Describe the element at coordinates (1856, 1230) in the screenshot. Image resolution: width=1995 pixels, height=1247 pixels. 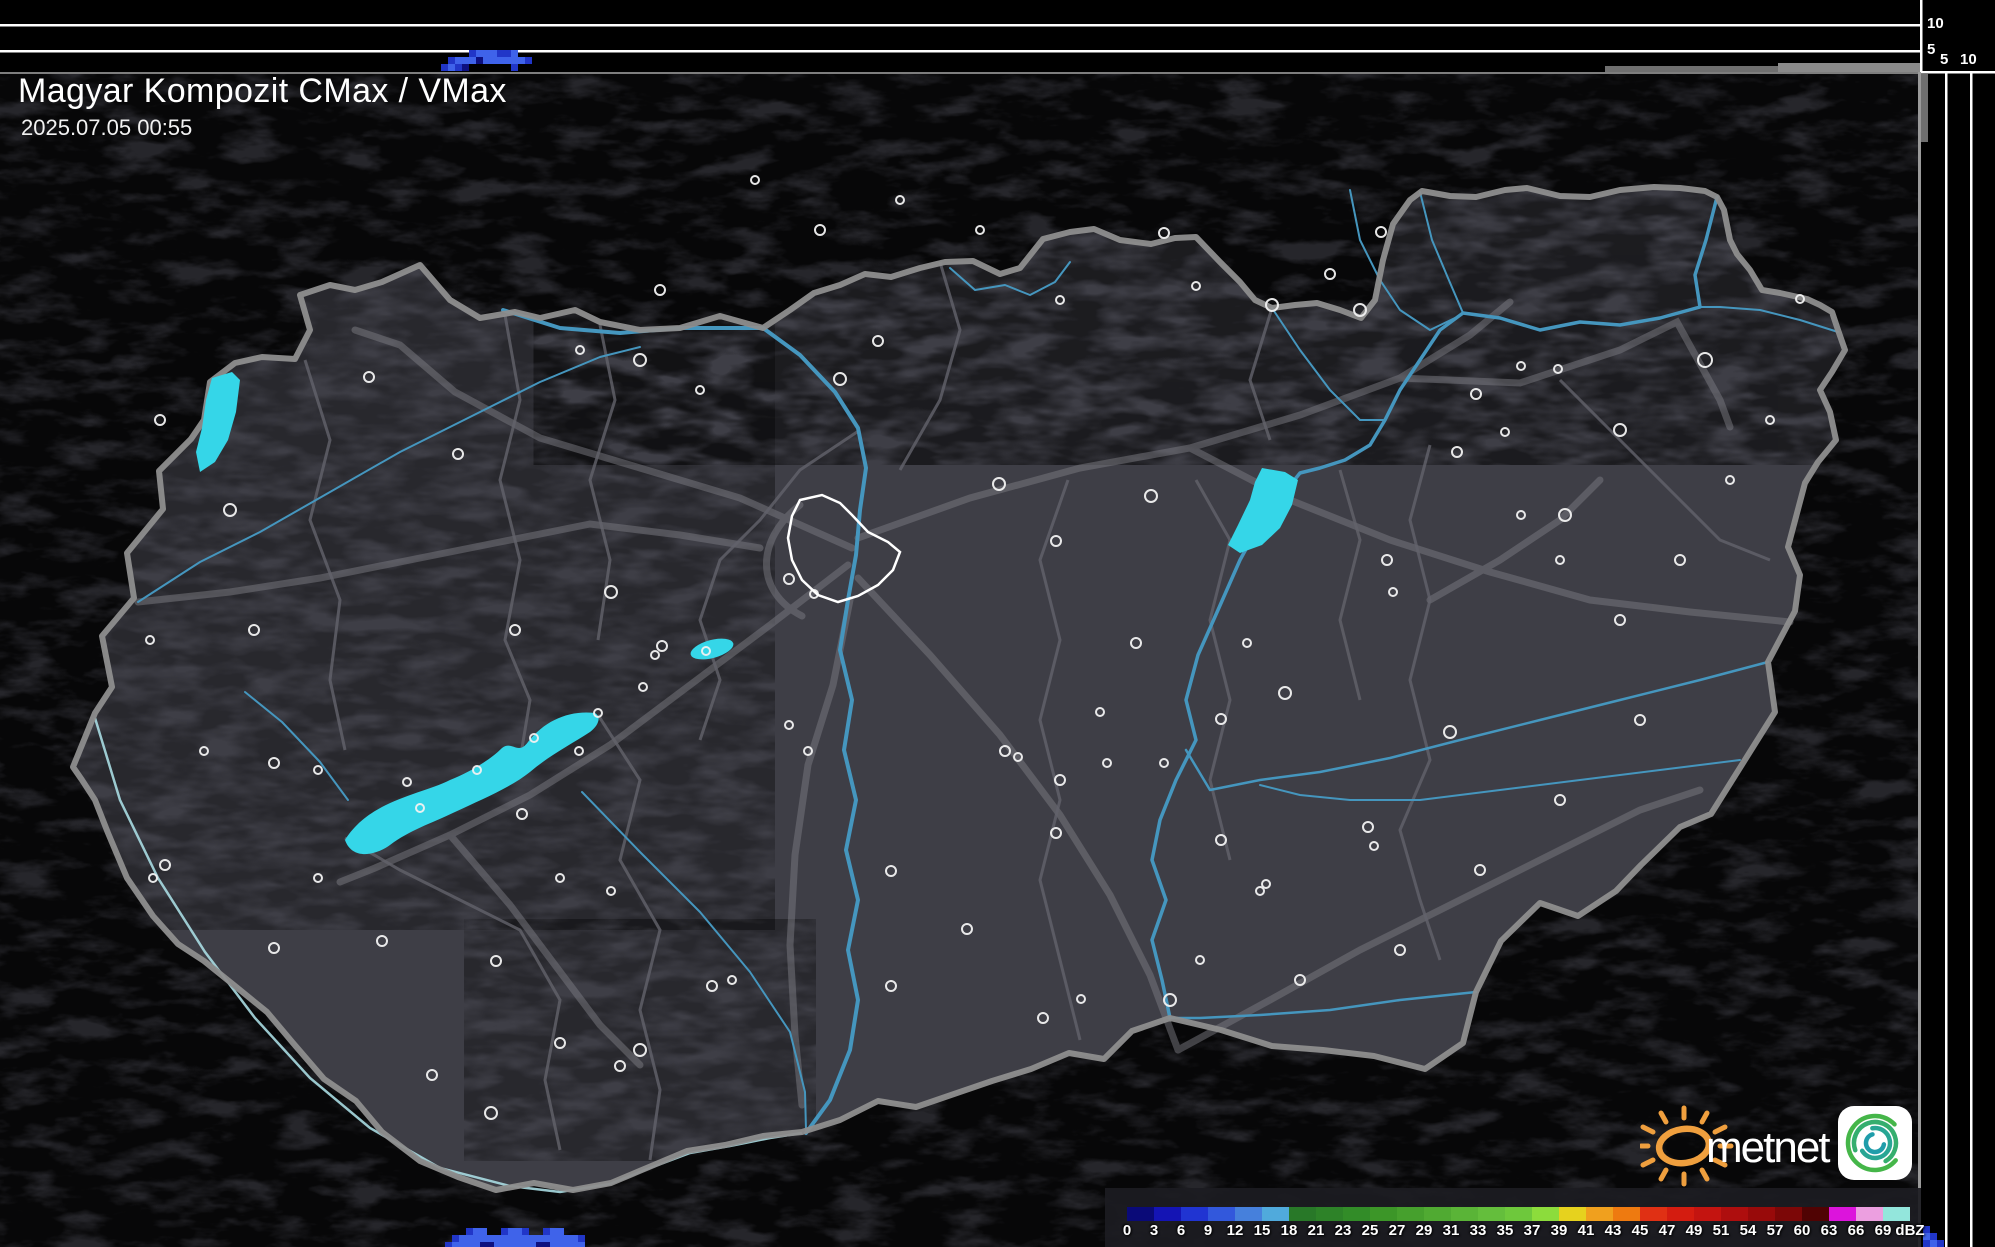
I see `legend-tick-label: 66` at that location.